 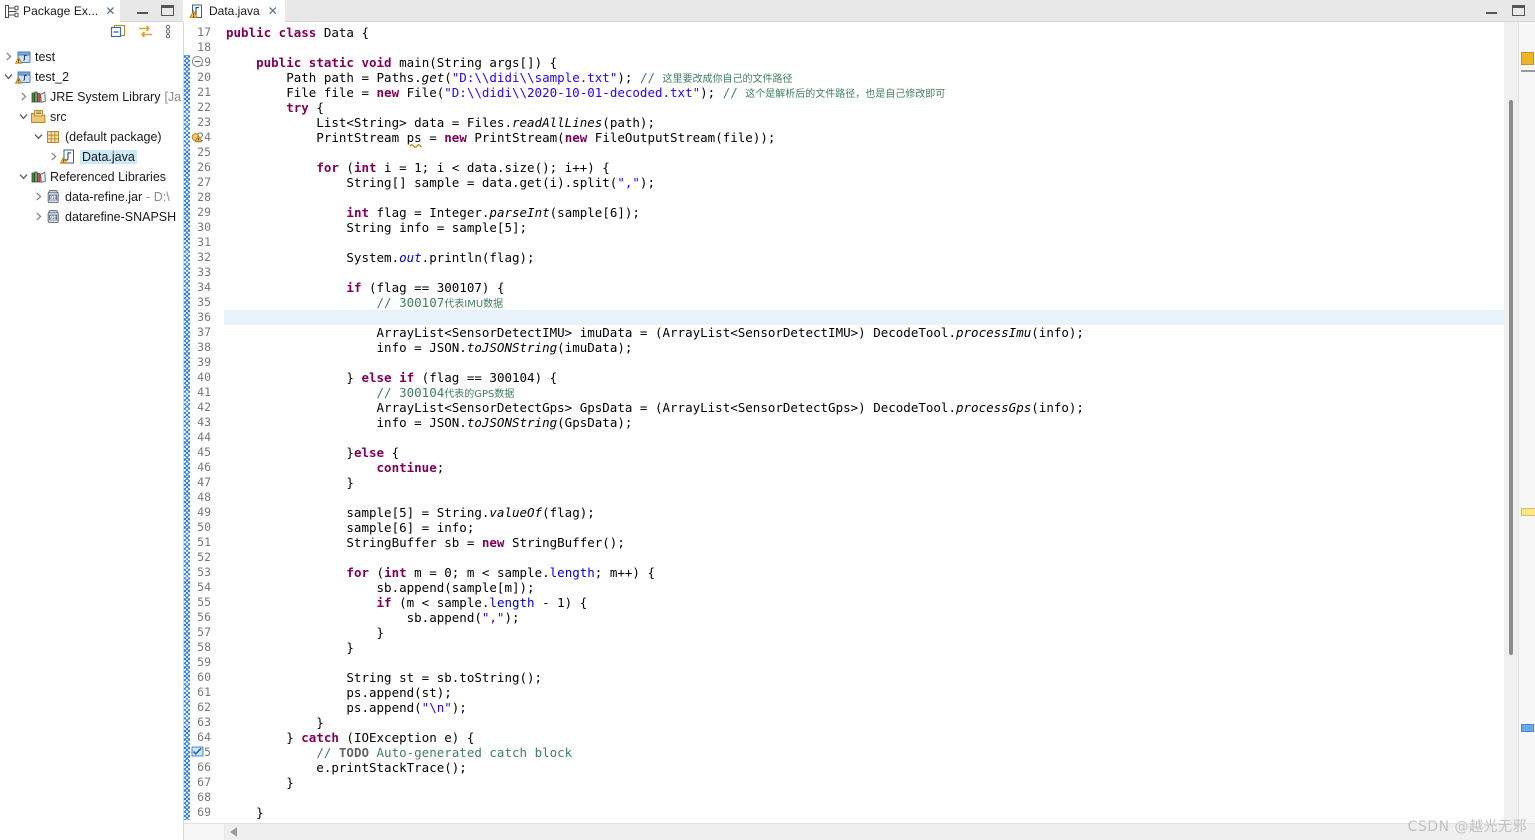 I want to click on minimize-editor-icon, so click(x=1491, y=10).